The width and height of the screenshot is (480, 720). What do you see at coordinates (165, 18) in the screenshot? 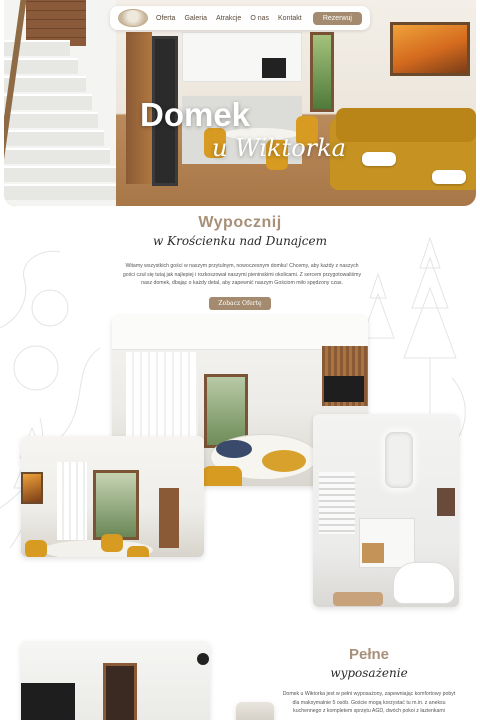
I see `nav-link-oferta: Oferta` at bounding box center [165, 18].